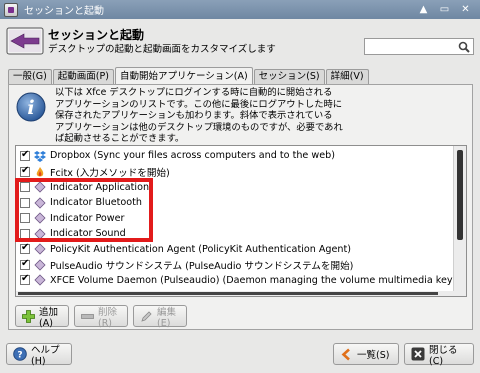 The height and width of the screenshot is (373, 480). I want to click on page-subtitle: デスクトップの起動と起動画面をカスタマイズします, so click(162, 49).